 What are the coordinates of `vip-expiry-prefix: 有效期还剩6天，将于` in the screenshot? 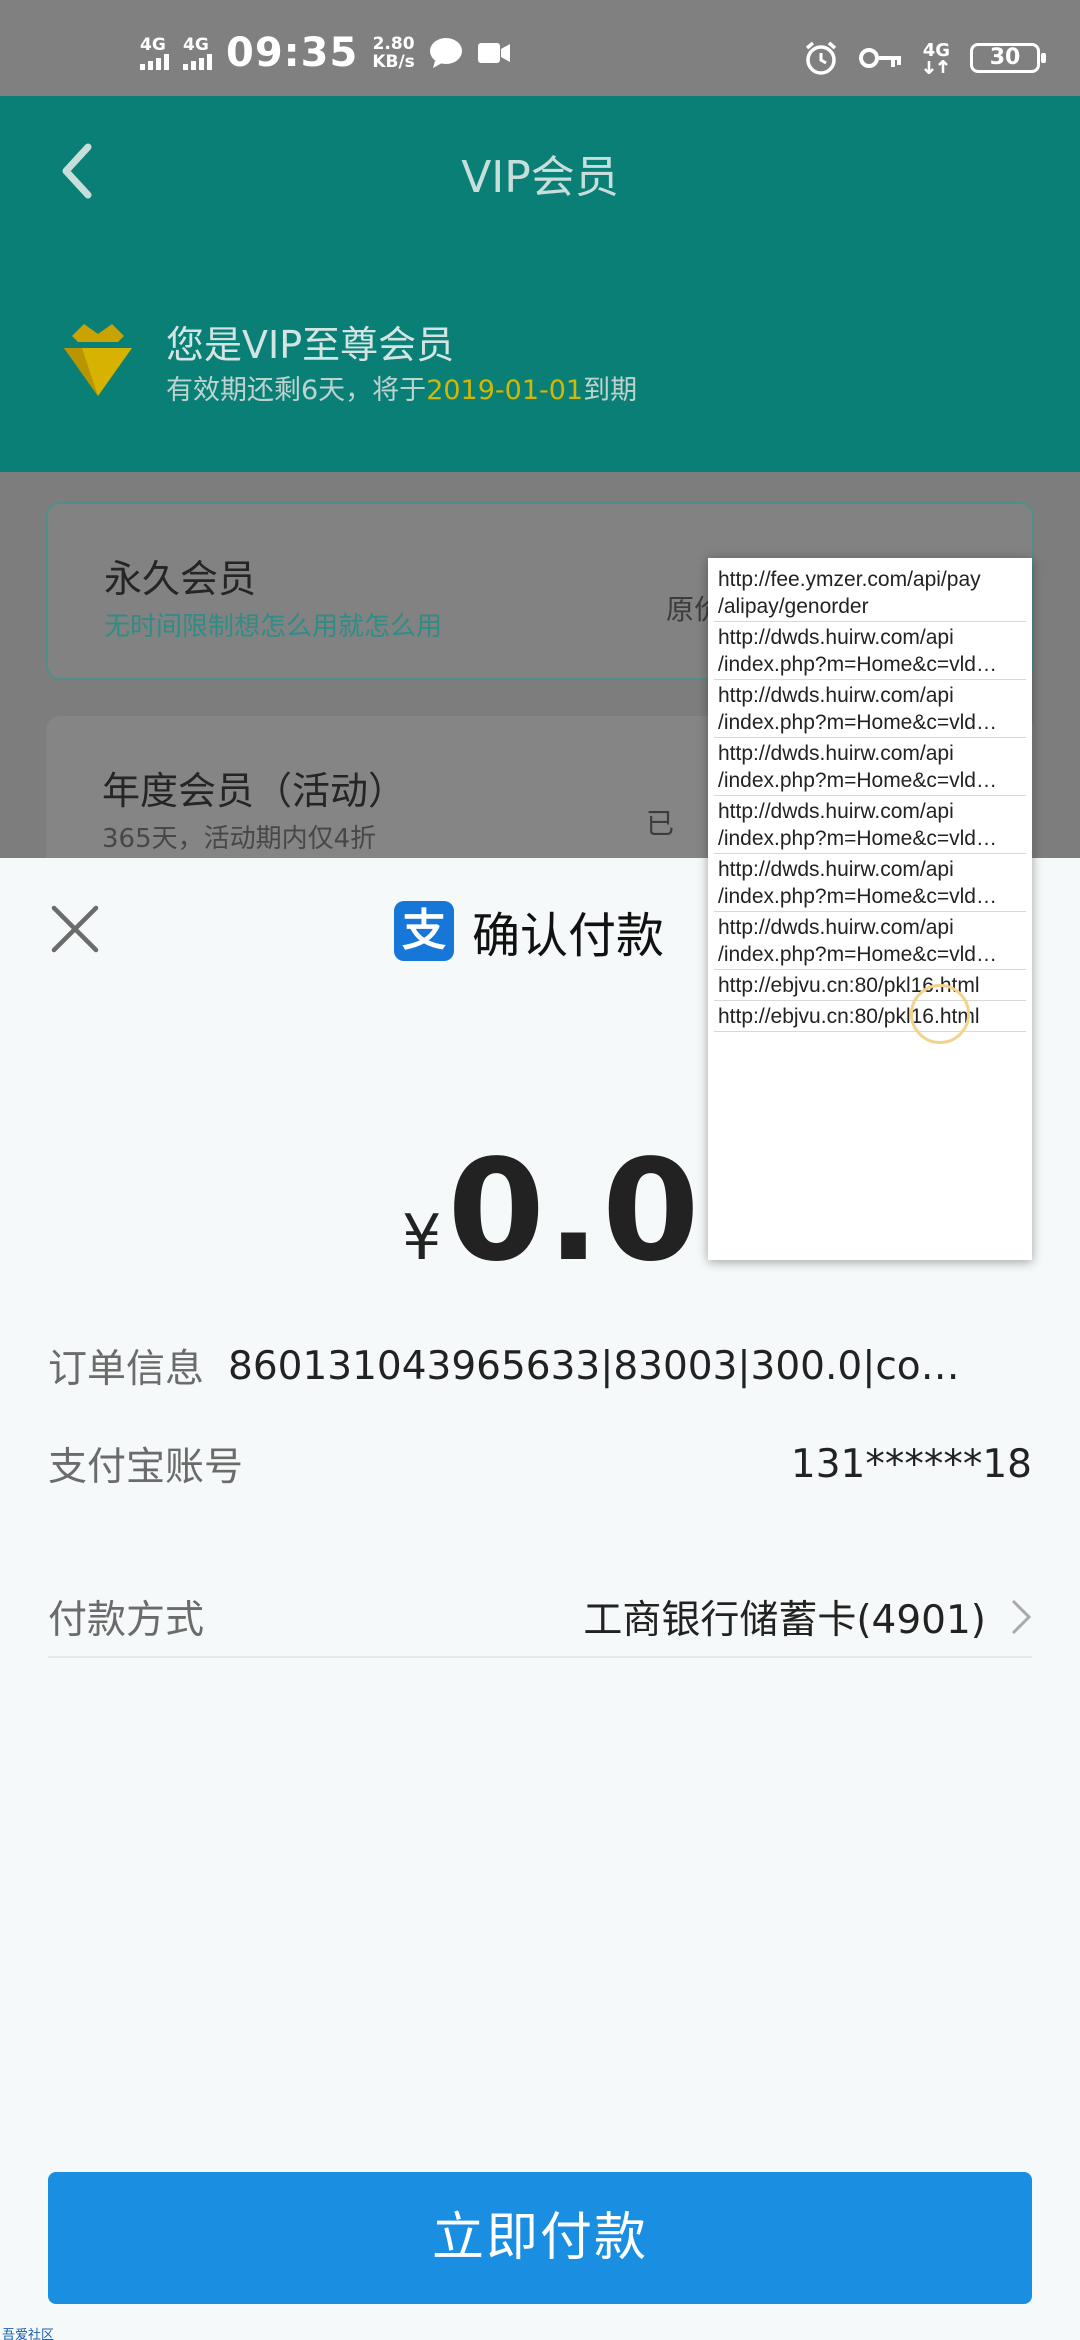 It's located at (296, 390).